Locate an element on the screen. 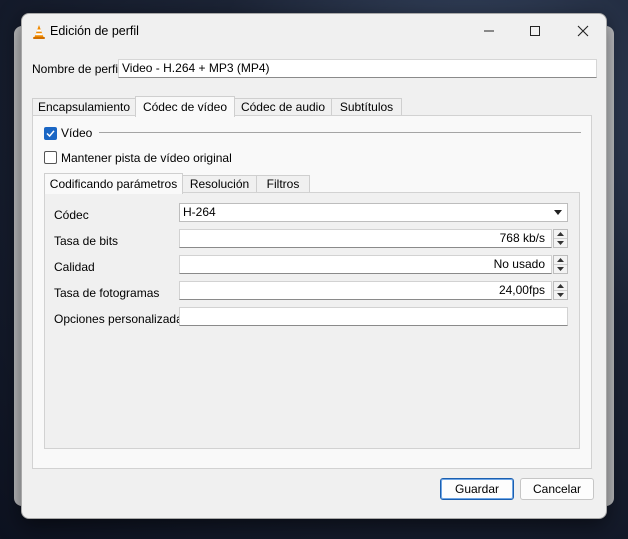 Image resolution: width=628 pixels, height=539 pixels. framerate-value: 24,00fps is located at coordinates (521, 290).